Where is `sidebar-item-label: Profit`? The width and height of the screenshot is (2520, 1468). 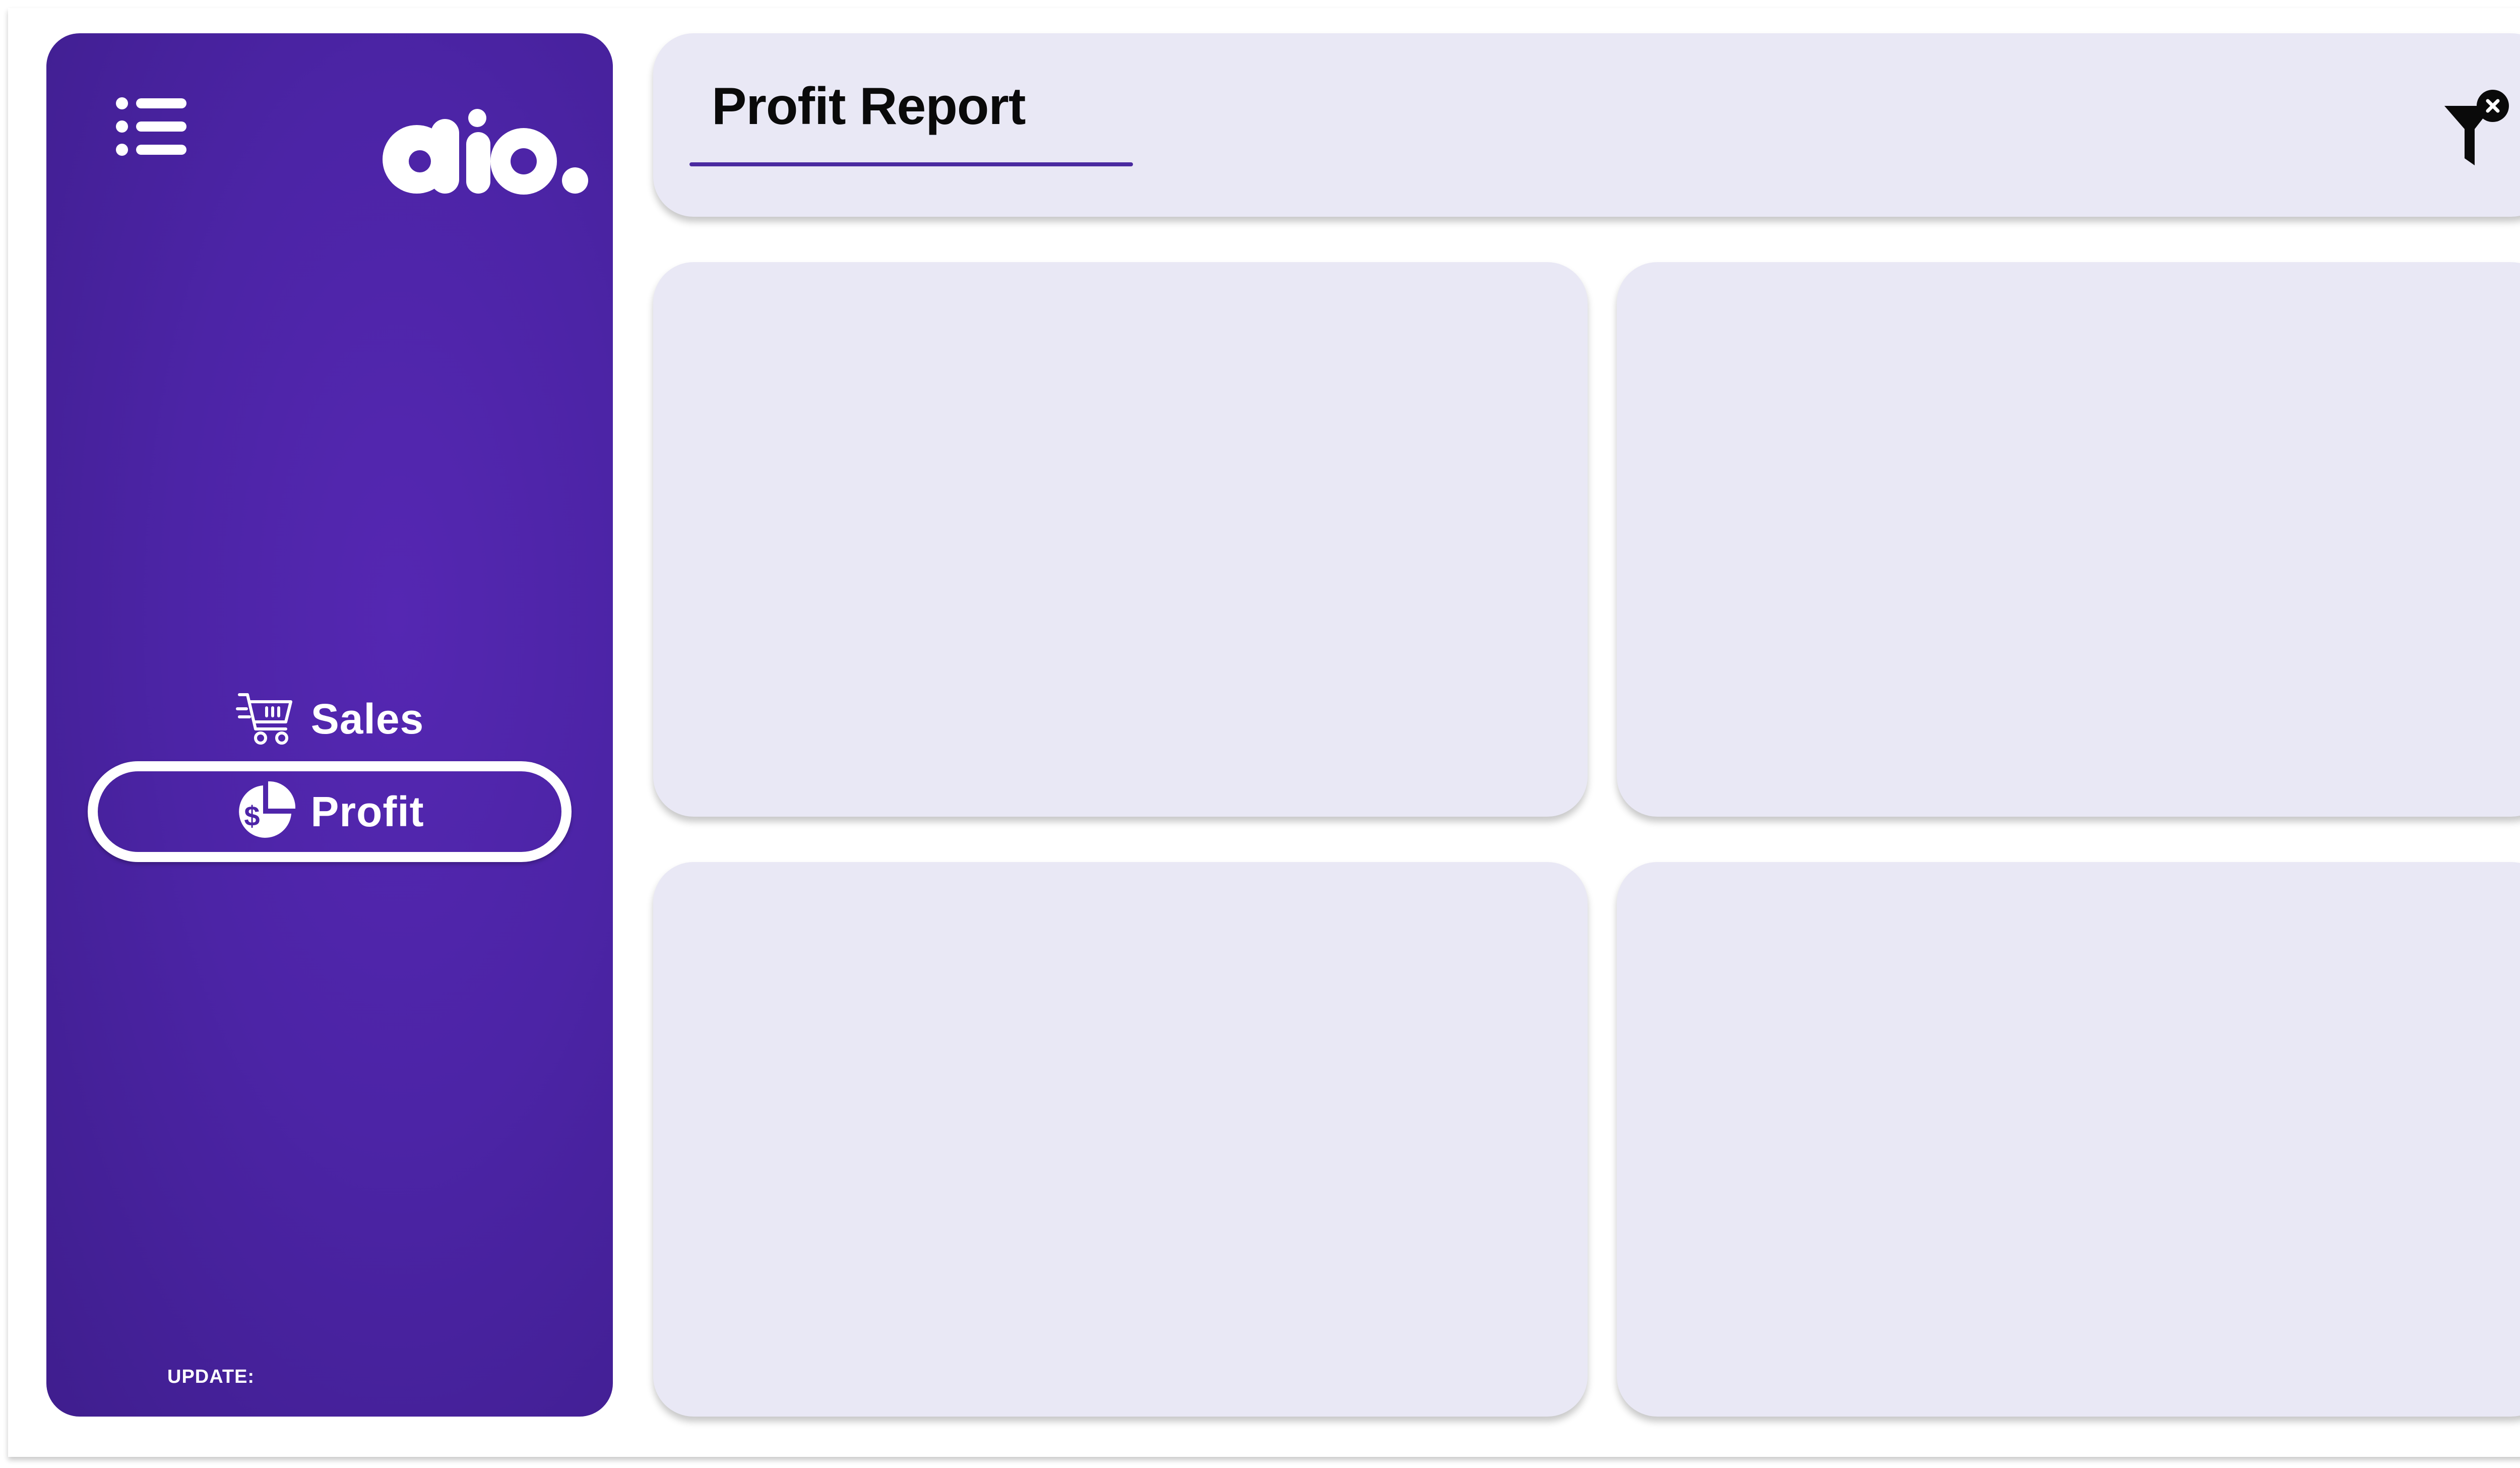
sidebar-item-label: Profit is located at coordinates (367, 811).